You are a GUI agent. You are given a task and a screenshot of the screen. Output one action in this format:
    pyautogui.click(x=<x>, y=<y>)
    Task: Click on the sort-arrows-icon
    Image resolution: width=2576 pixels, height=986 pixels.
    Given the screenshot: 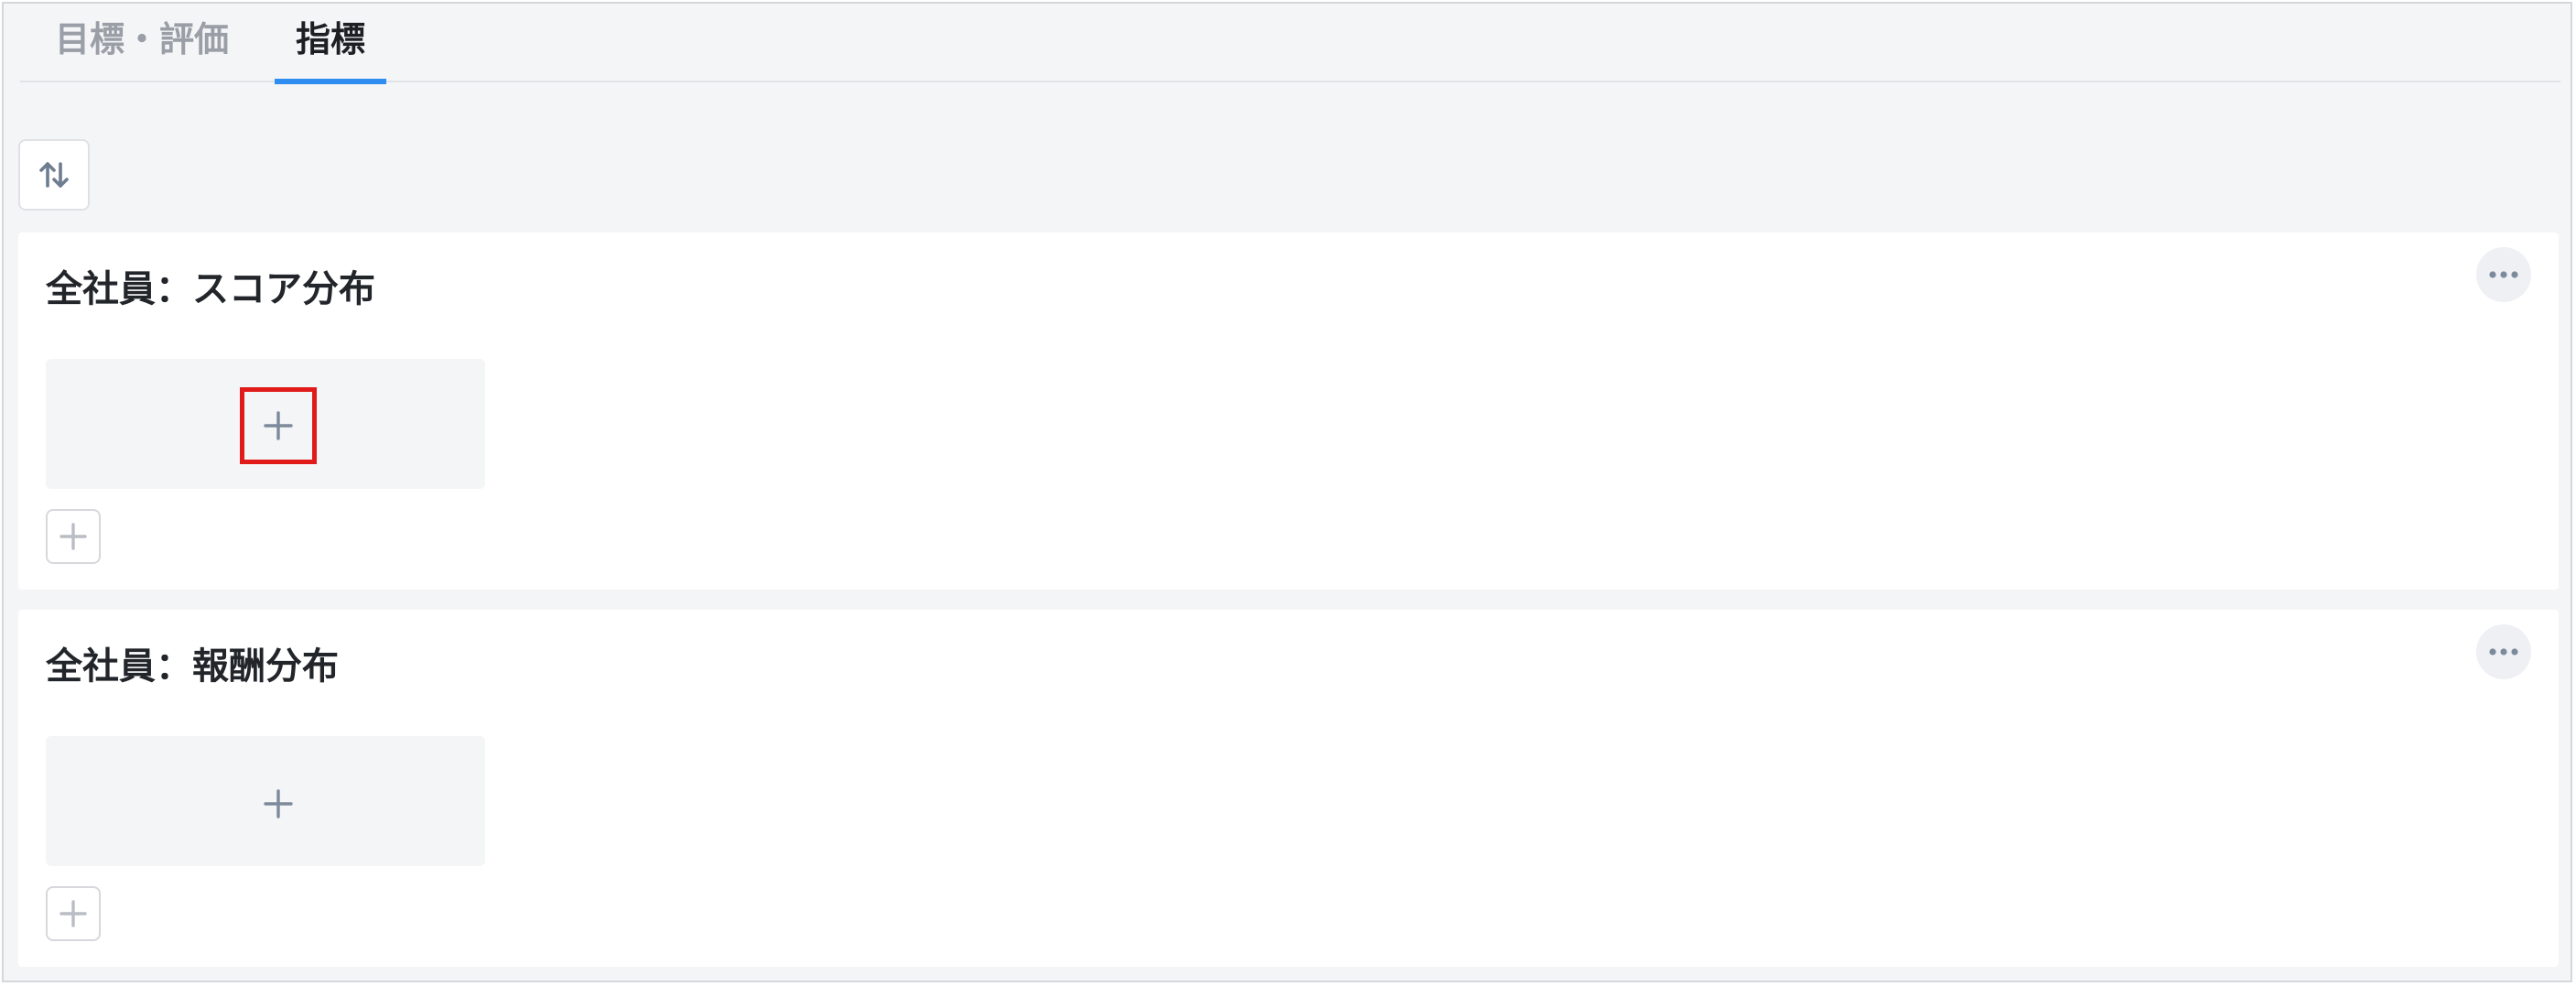 What is the action you would take?
    pyautogui.click(x=54, y=175)
    